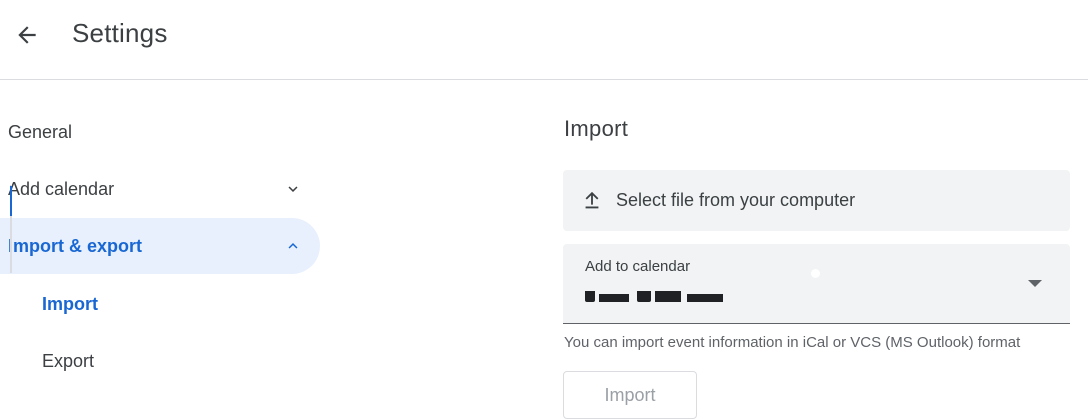 Image resolution: width=1088 pixels, height=419 pixels. I want to click on dropdown-arrow-icon, so click(1035, 283).